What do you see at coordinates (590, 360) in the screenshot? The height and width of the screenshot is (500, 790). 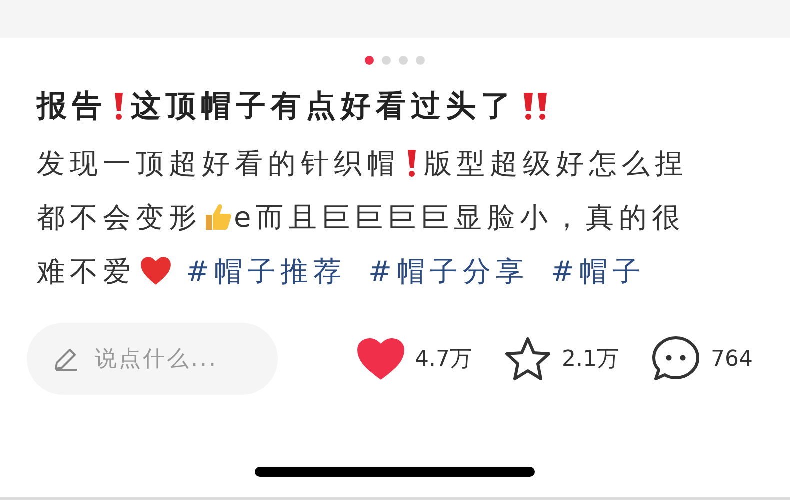 I see `count-label: 2.1万` at bounding box center [590, 360].